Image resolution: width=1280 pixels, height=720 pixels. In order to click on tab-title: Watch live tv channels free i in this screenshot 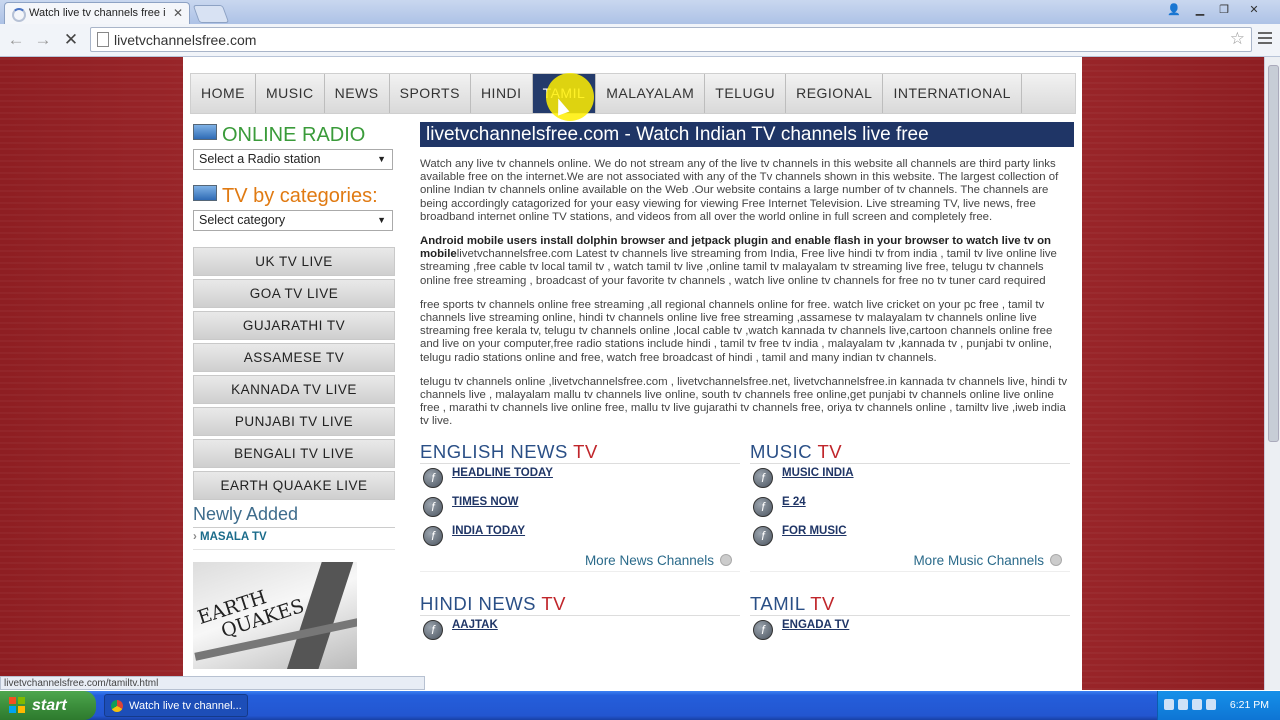, I will do `click(97, 13)`.